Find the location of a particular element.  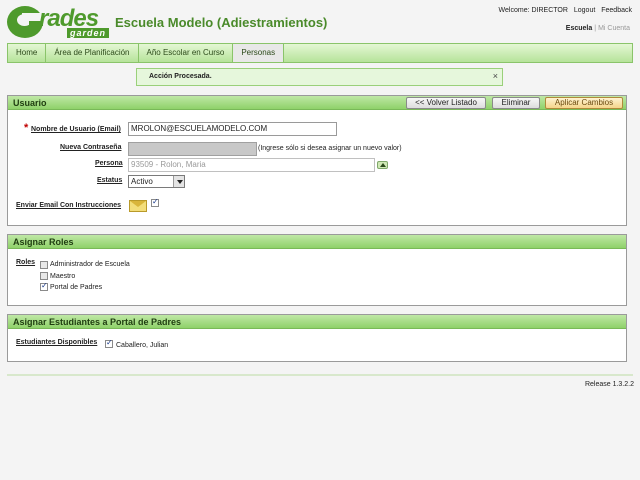

password-label: Nueva Contraseña is located at coordinates (91, 147).